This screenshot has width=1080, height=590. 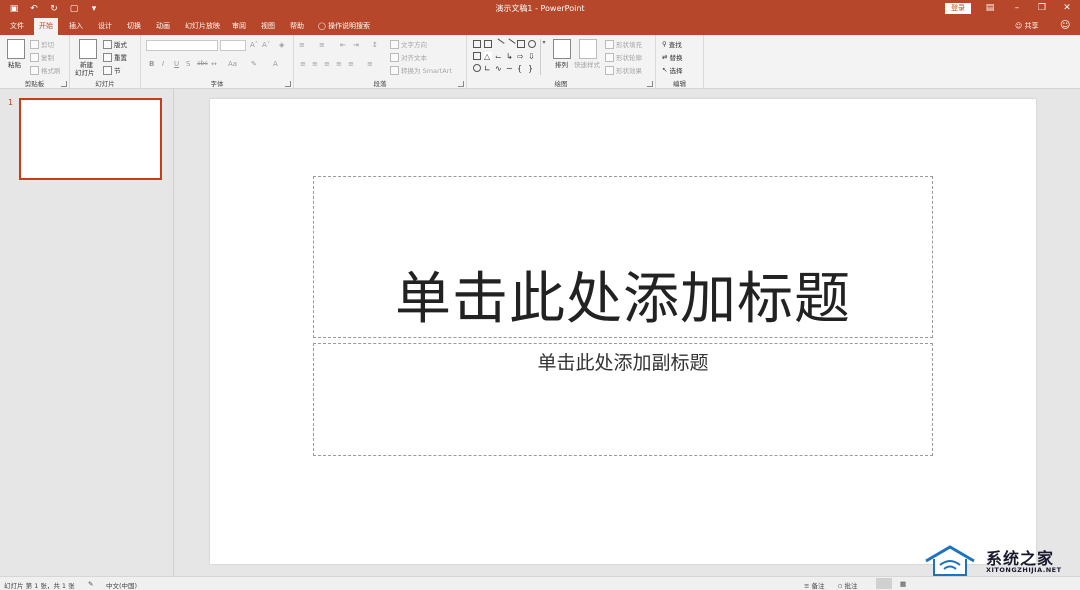 What do you see at coordinates (90, 139) in the screenshot?
I see `slide-thumbnail` at bounding box center [90, 139].